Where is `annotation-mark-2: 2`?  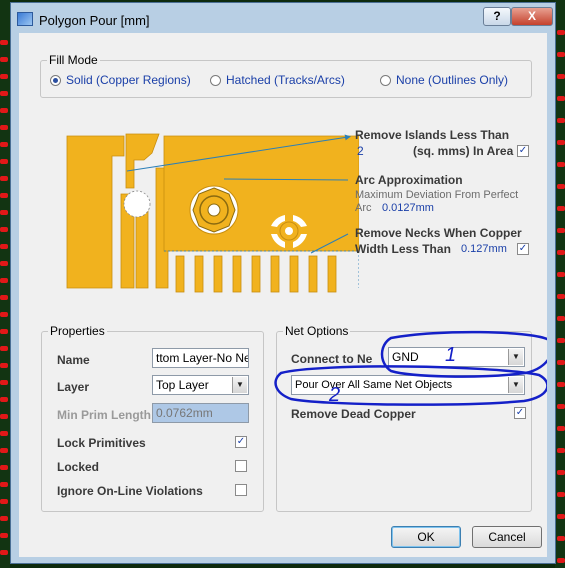 annotation-mark-2: 2 is located at coordinates (335, 395).